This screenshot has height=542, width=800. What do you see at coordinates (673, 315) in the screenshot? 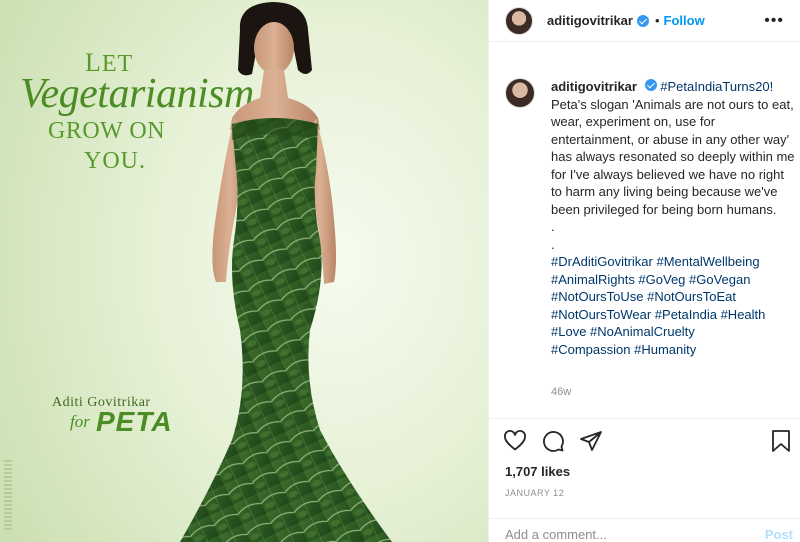
I see `hashtag-line: #NotOursToWear #PetaIndia #Health` at bounding box center [673, 315].